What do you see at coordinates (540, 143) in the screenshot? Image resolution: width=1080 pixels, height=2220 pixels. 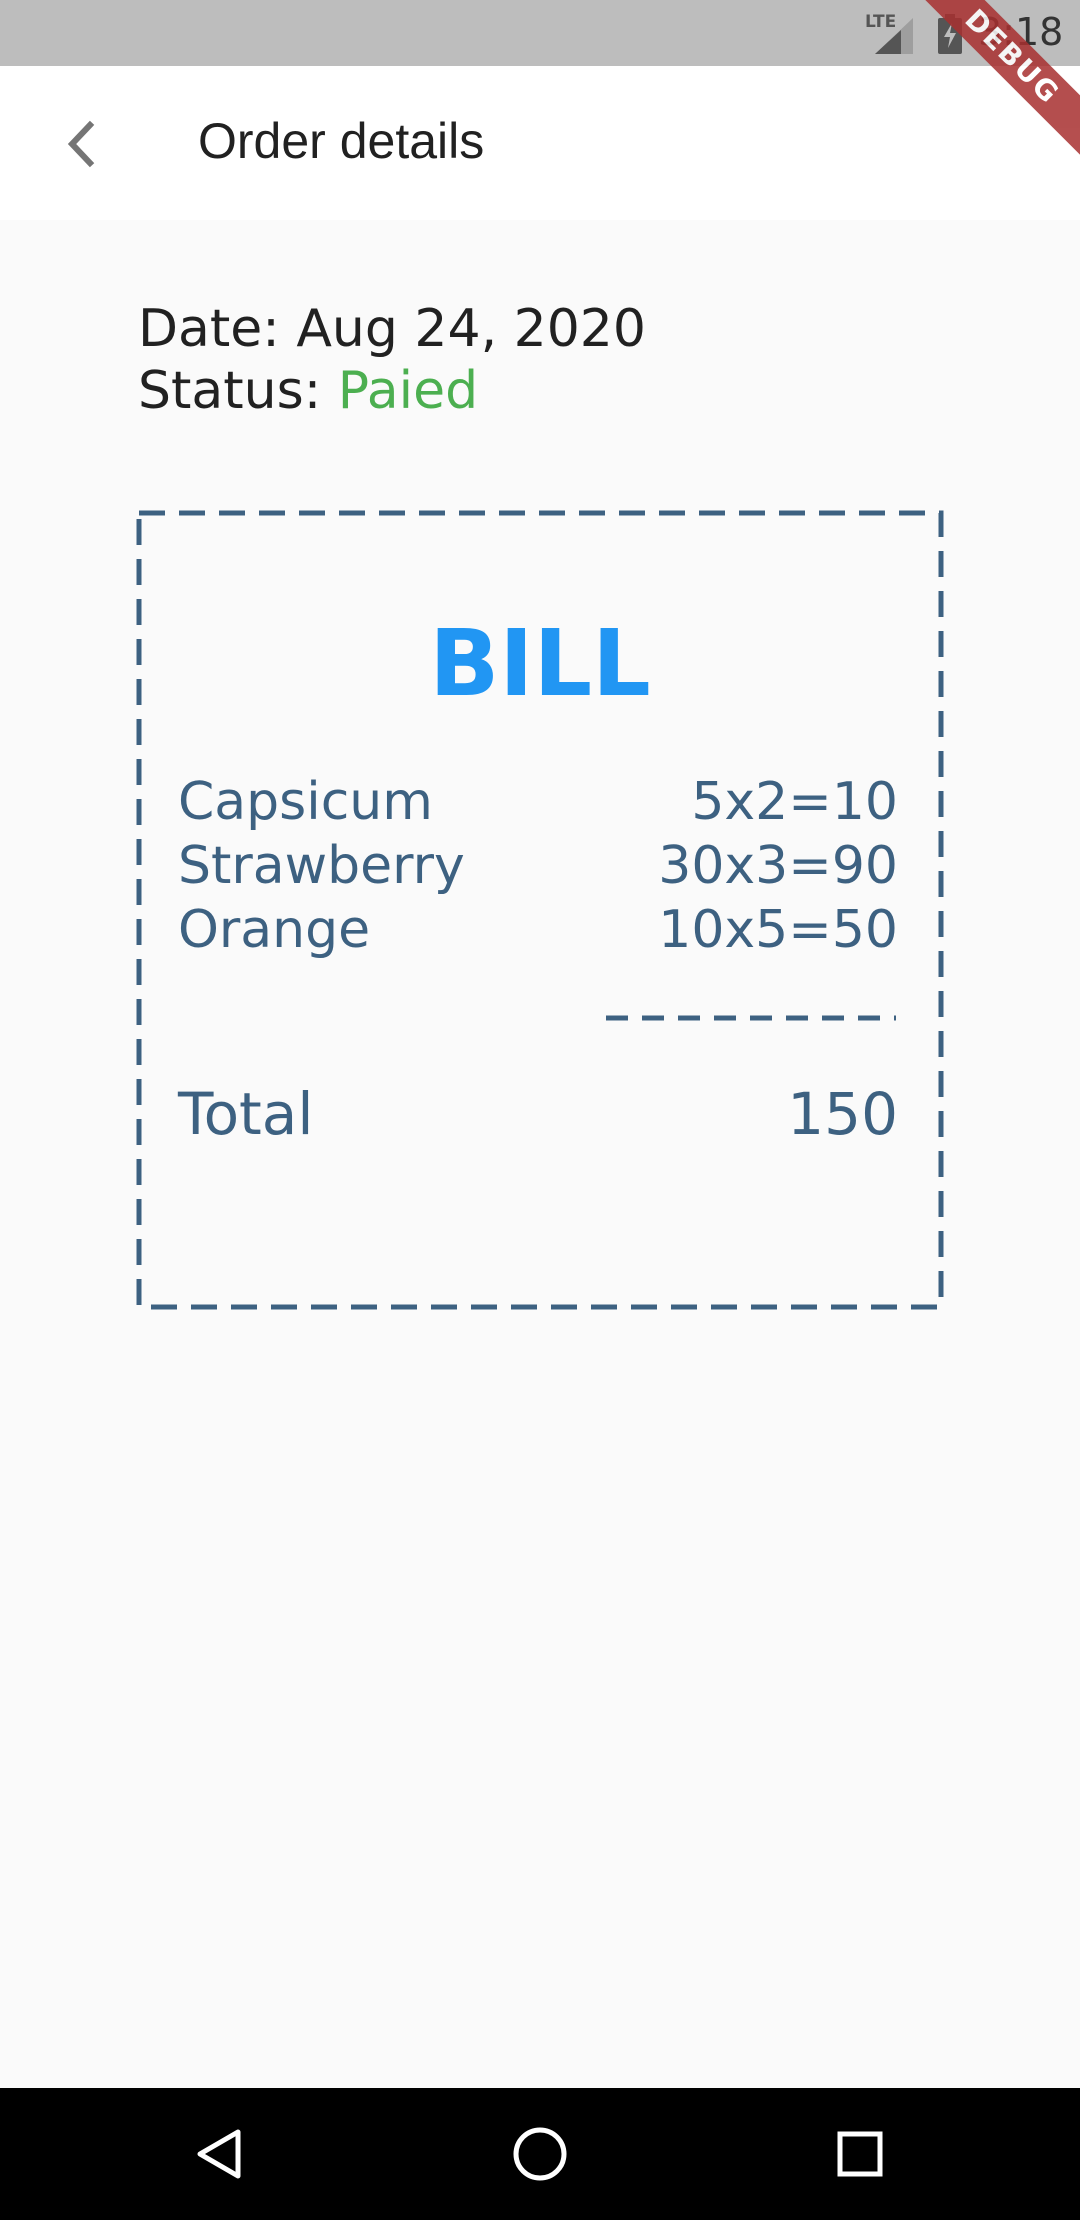 I see `app-bar: Order details` at bounding box center [540, 143].